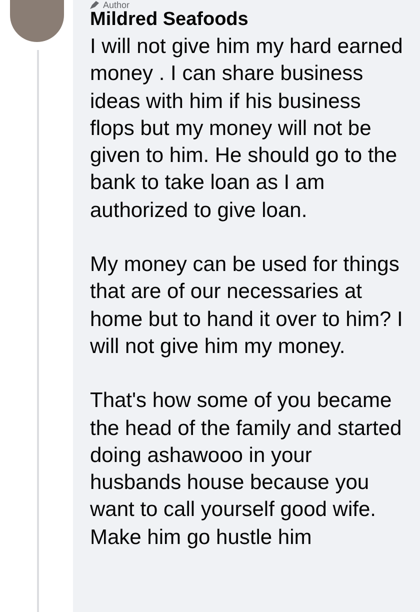 The image size is (420, 612). I want to click on comment-text: My money can be used for things that are of our necessaries at home but to hand it over to him? I will not give him my money., so click(247, 306).